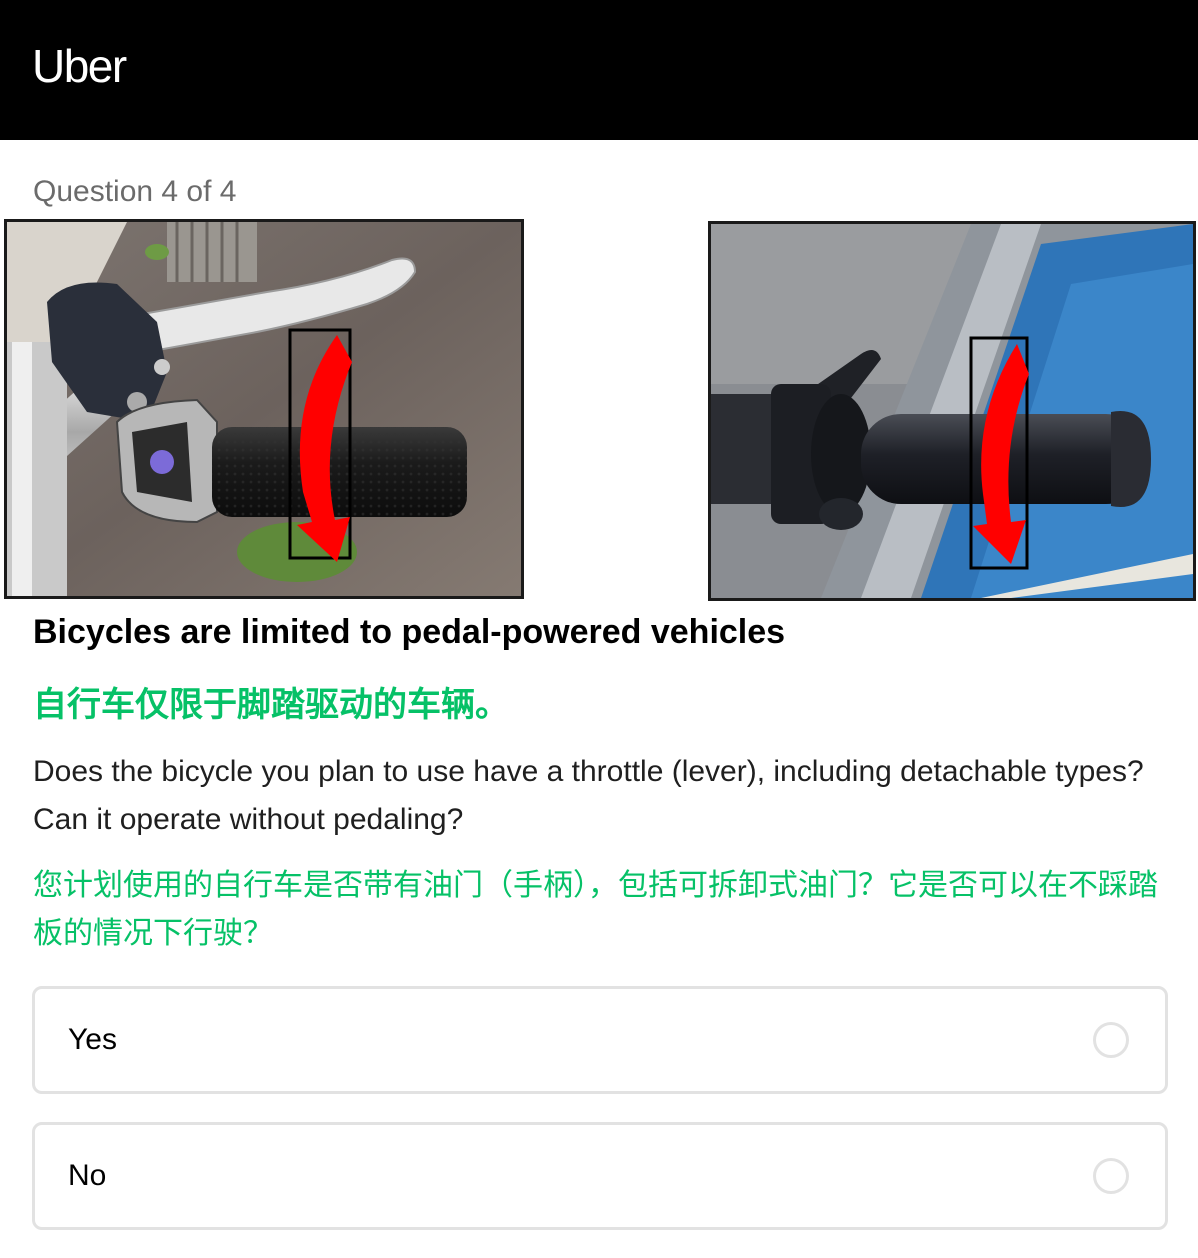 The image size is (1198, 1258). Describe the element at coordinates (87, 1175) in the screenshot. I see `option-no-label: No` at that location.